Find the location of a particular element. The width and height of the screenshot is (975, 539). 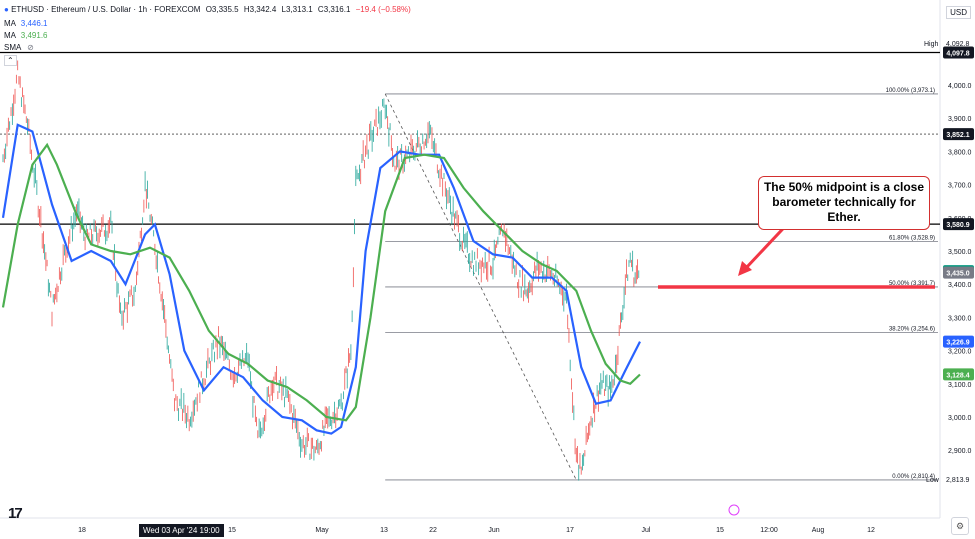

x-tick-label: 22 is located at coordinates (433, 530).